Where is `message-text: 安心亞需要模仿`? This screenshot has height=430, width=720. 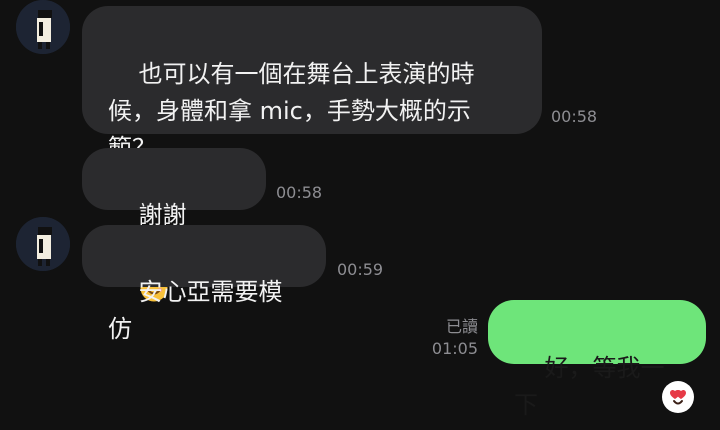
message-text: 安心亞需要模仿 is located at coordinates (195, 310).